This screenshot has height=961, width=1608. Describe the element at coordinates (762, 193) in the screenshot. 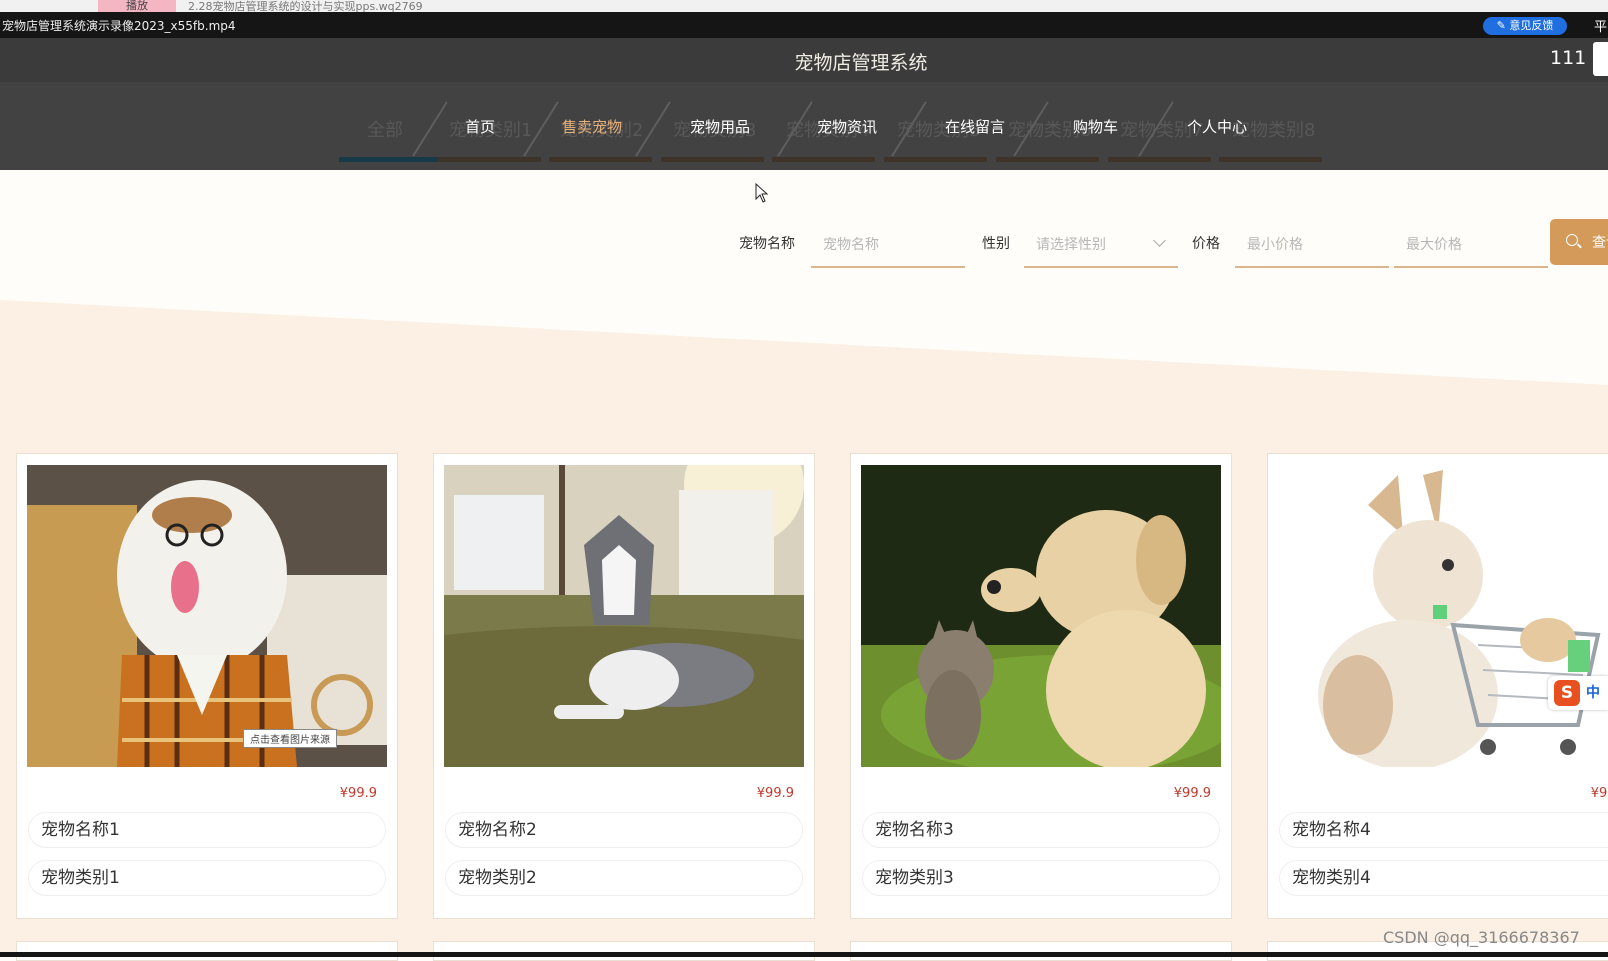

I see `mouse-cursor-icon` at that location.